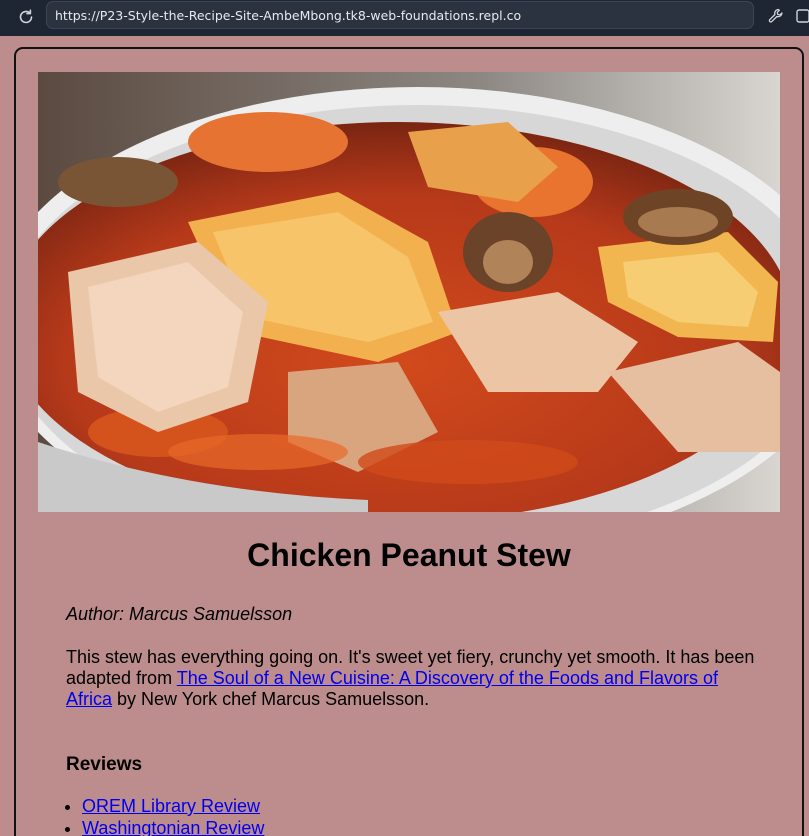 The width and height of the screenshot is (809, 836). Describe the element at coordinates (179, 614) in the screenshot. I see `recipe-author: Author: Marcus Samuelsson` at that location.